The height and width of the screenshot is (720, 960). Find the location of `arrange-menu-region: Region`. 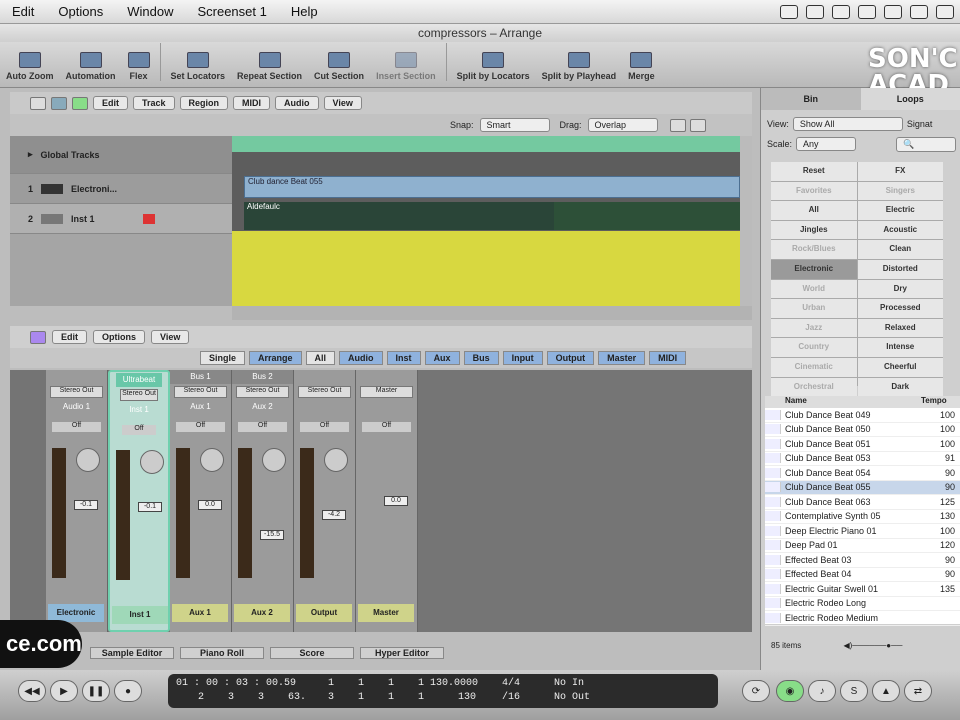

arrange-menu-region: Region is located at coordinates (204, 103).